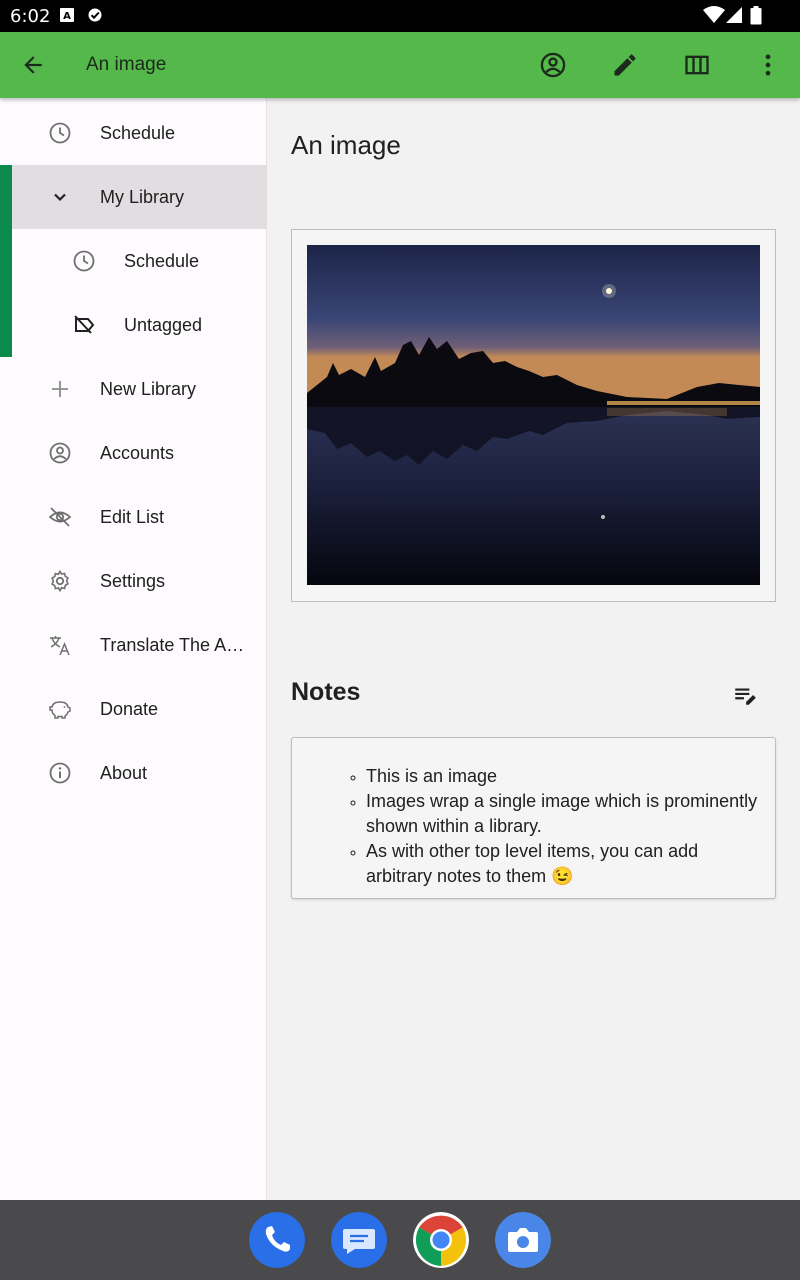 Image resolution: width=800 pixels, height=1280 pixels. Describe the element at coordinates (400, 16) in the screenshot. I see `status-bar: 6:02 A` at that location.